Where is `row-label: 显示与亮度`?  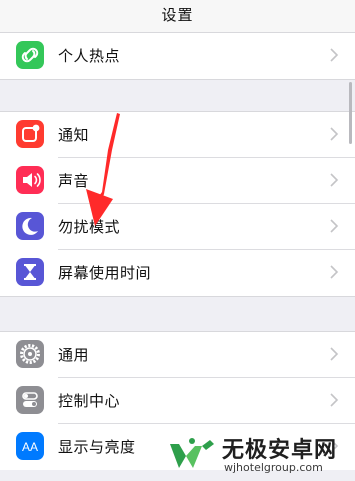 row-label: 显示与亮度 is located at coordinates (97, 447).